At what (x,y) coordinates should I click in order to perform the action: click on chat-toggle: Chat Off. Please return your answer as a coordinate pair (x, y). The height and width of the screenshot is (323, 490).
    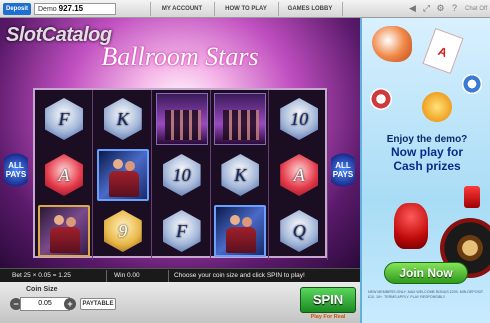
    Looking at the image, I should click on (476, 9).